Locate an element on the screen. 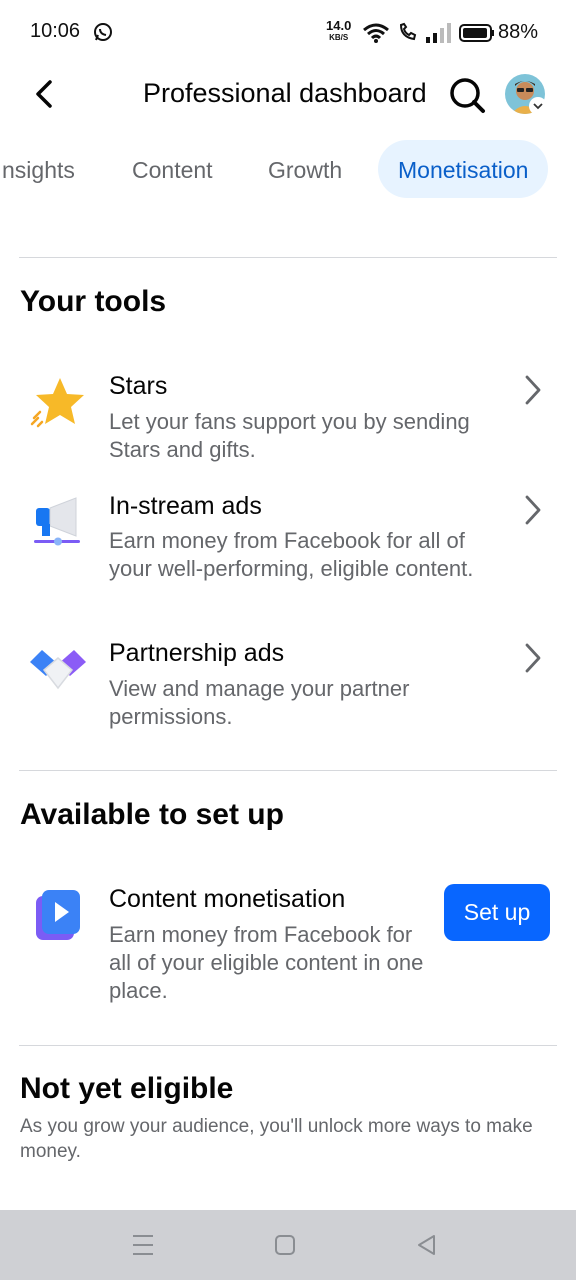 The width and height of the screenshot is (576, 1280). status-bar: 10:06 14.0 KB/S 88% is located at coordinates (288, 33).